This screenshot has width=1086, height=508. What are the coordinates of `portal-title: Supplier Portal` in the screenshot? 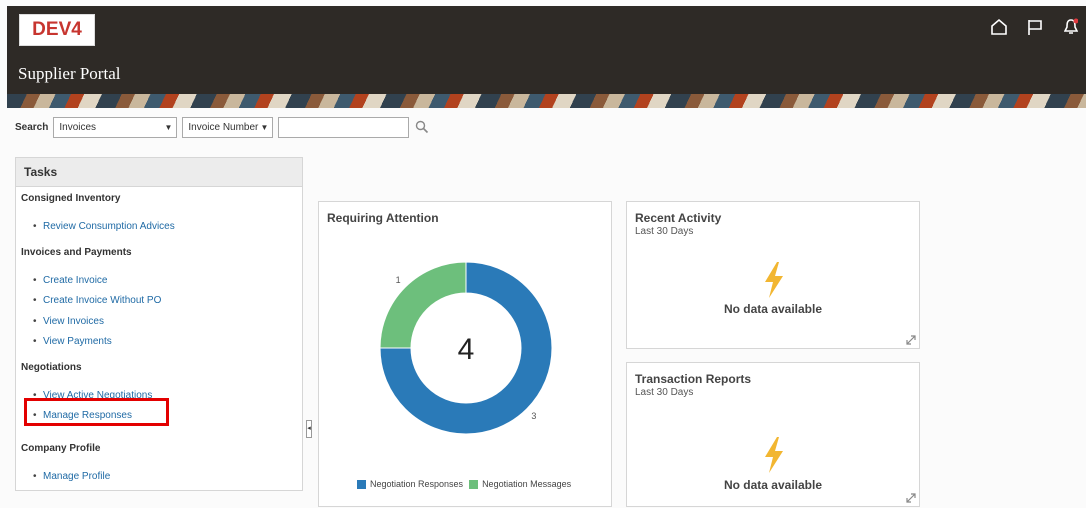 It's located at (69, 73).